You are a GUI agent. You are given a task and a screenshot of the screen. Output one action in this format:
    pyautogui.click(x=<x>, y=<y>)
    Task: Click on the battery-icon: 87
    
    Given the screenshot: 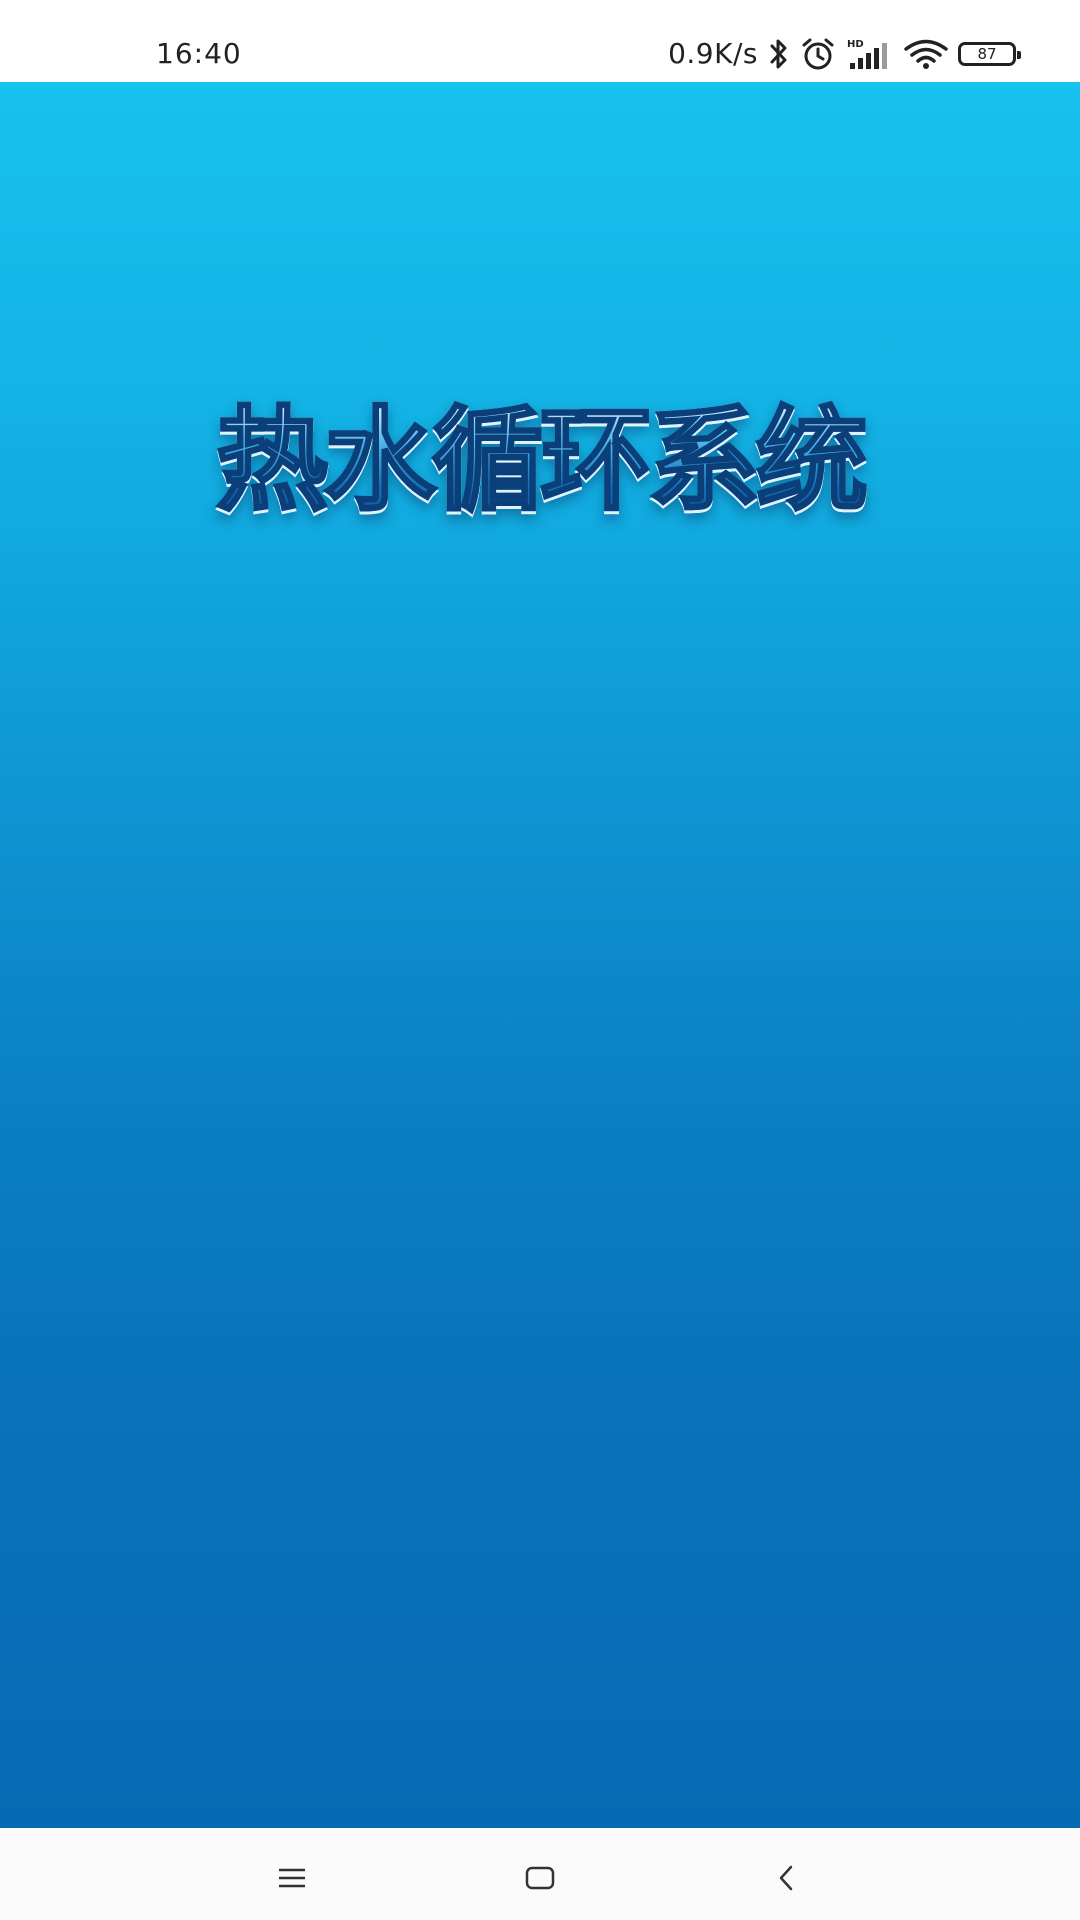 What is the action you would take?
    pyautogui.click(x=989, y=54)
    